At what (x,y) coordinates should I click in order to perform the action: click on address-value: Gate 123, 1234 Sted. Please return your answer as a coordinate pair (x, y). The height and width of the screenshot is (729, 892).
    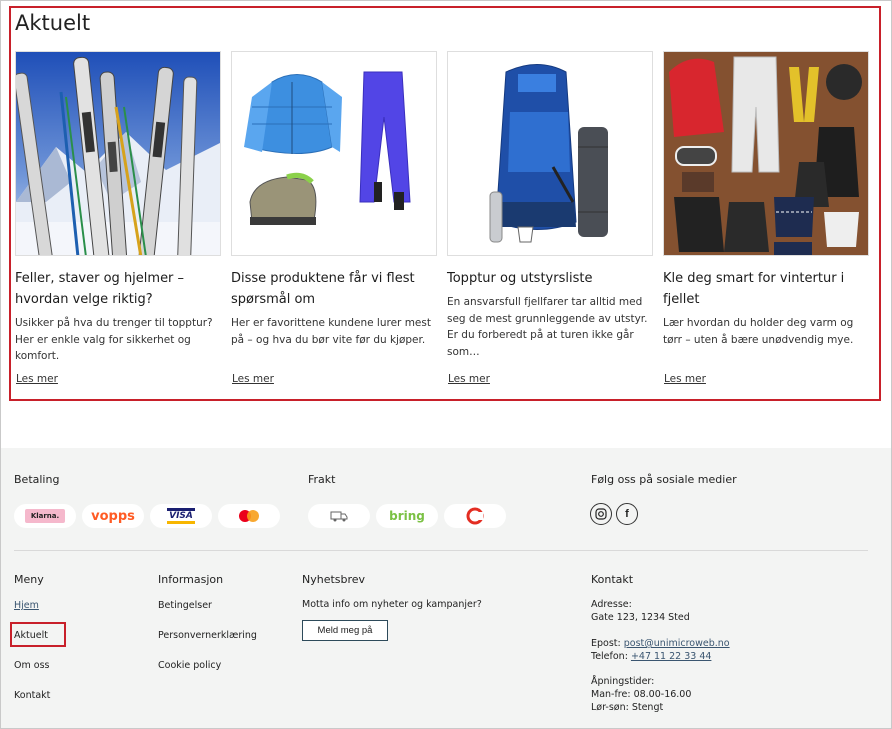
    Looking at the image, I should click on (640, 617).